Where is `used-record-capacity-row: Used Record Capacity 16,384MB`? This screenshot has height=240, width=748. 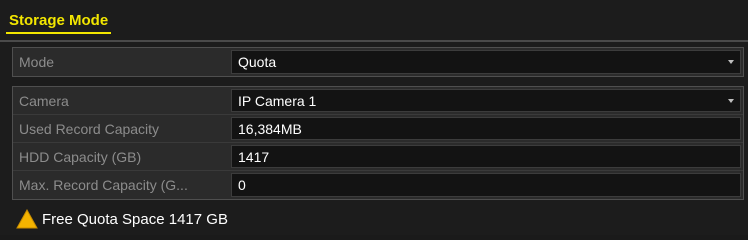
used-record-capacity-row: Used Record Capacity 16,384MB is located at coordinates (378, 129).